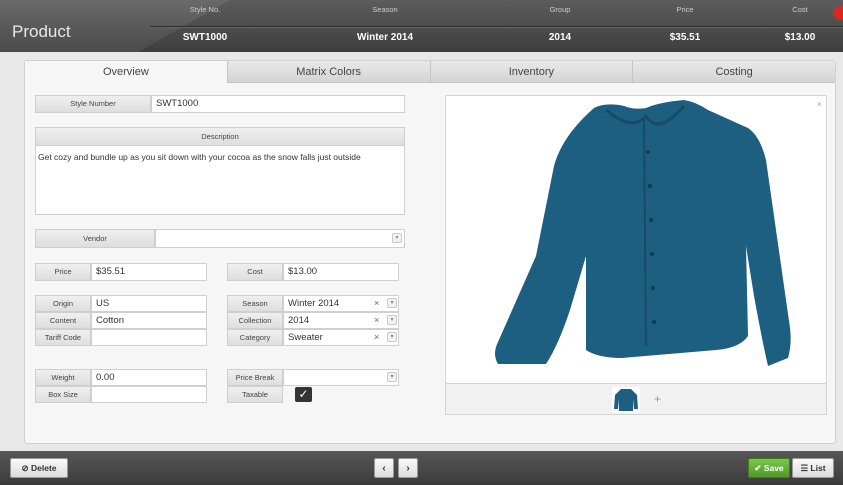  What do you see at coordinates (41, 31) in the screenshot?
I see `page-title: Product` at bounding box center [41, 31].